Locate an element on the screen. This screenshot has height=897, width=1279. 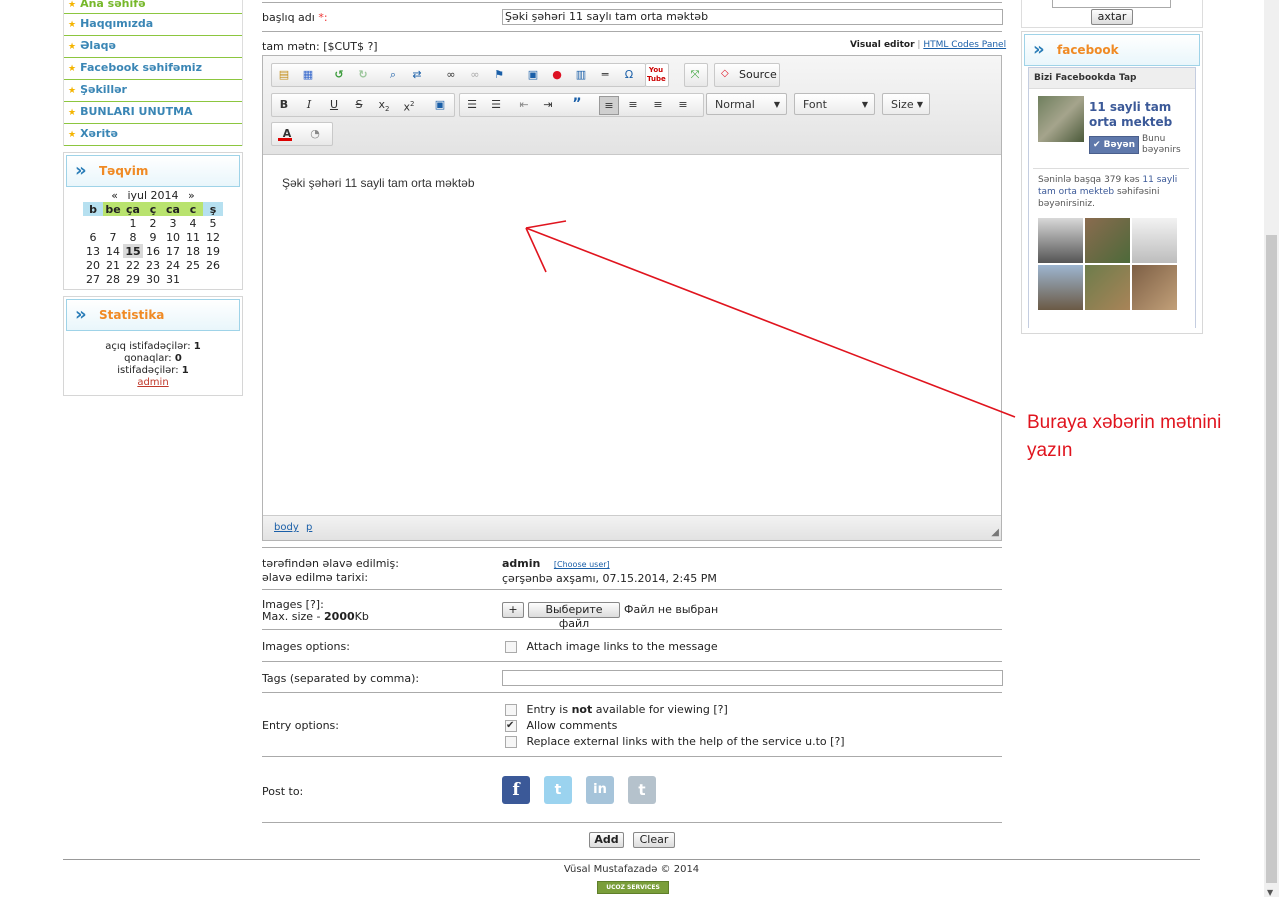
indent-icon: ⇥ is located at coordinates (548, 104).